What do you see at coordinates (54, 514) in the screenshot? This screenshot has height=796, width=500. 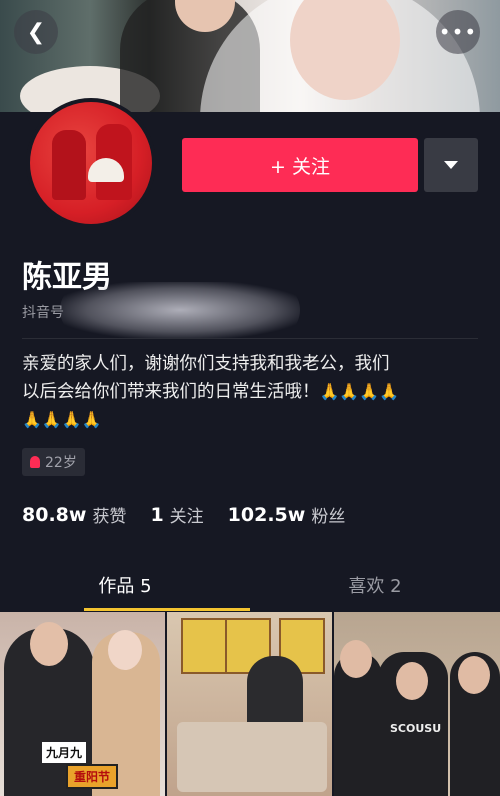 I see `likes-count: 80.8w` at bounding box center [54, 514].